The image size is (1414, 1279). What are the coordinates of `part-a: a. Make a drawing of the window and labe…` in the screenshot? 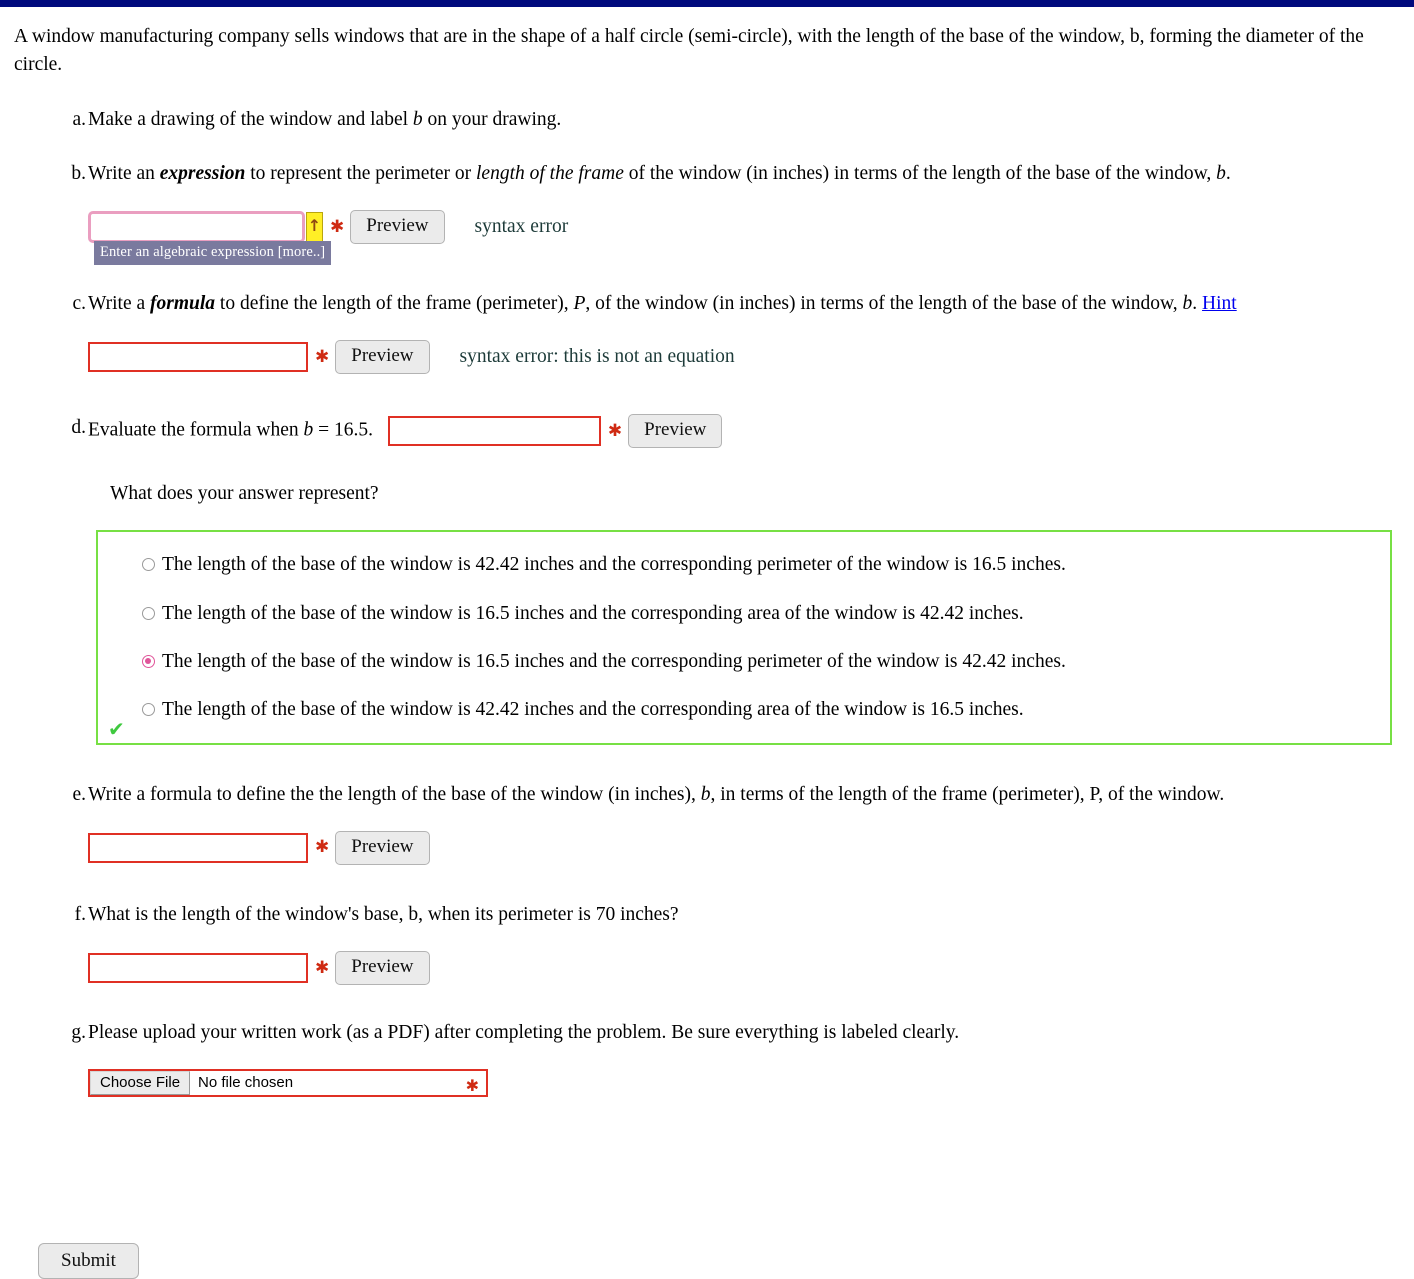 It's located at (707, 120).